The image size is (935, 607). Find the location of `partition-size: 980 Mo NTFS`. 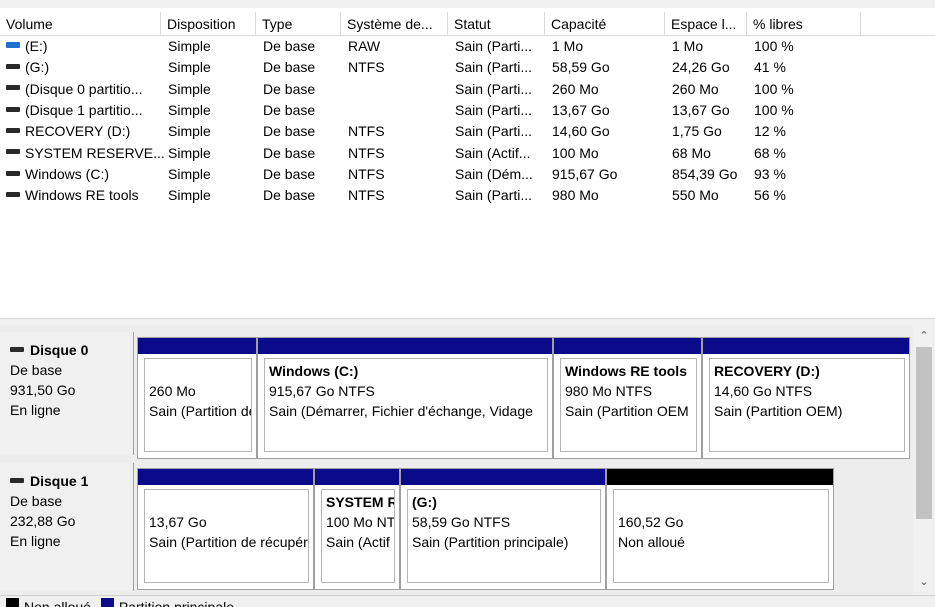

partition-size: 980 Mo NTFS is located at coordinates (609, 391).